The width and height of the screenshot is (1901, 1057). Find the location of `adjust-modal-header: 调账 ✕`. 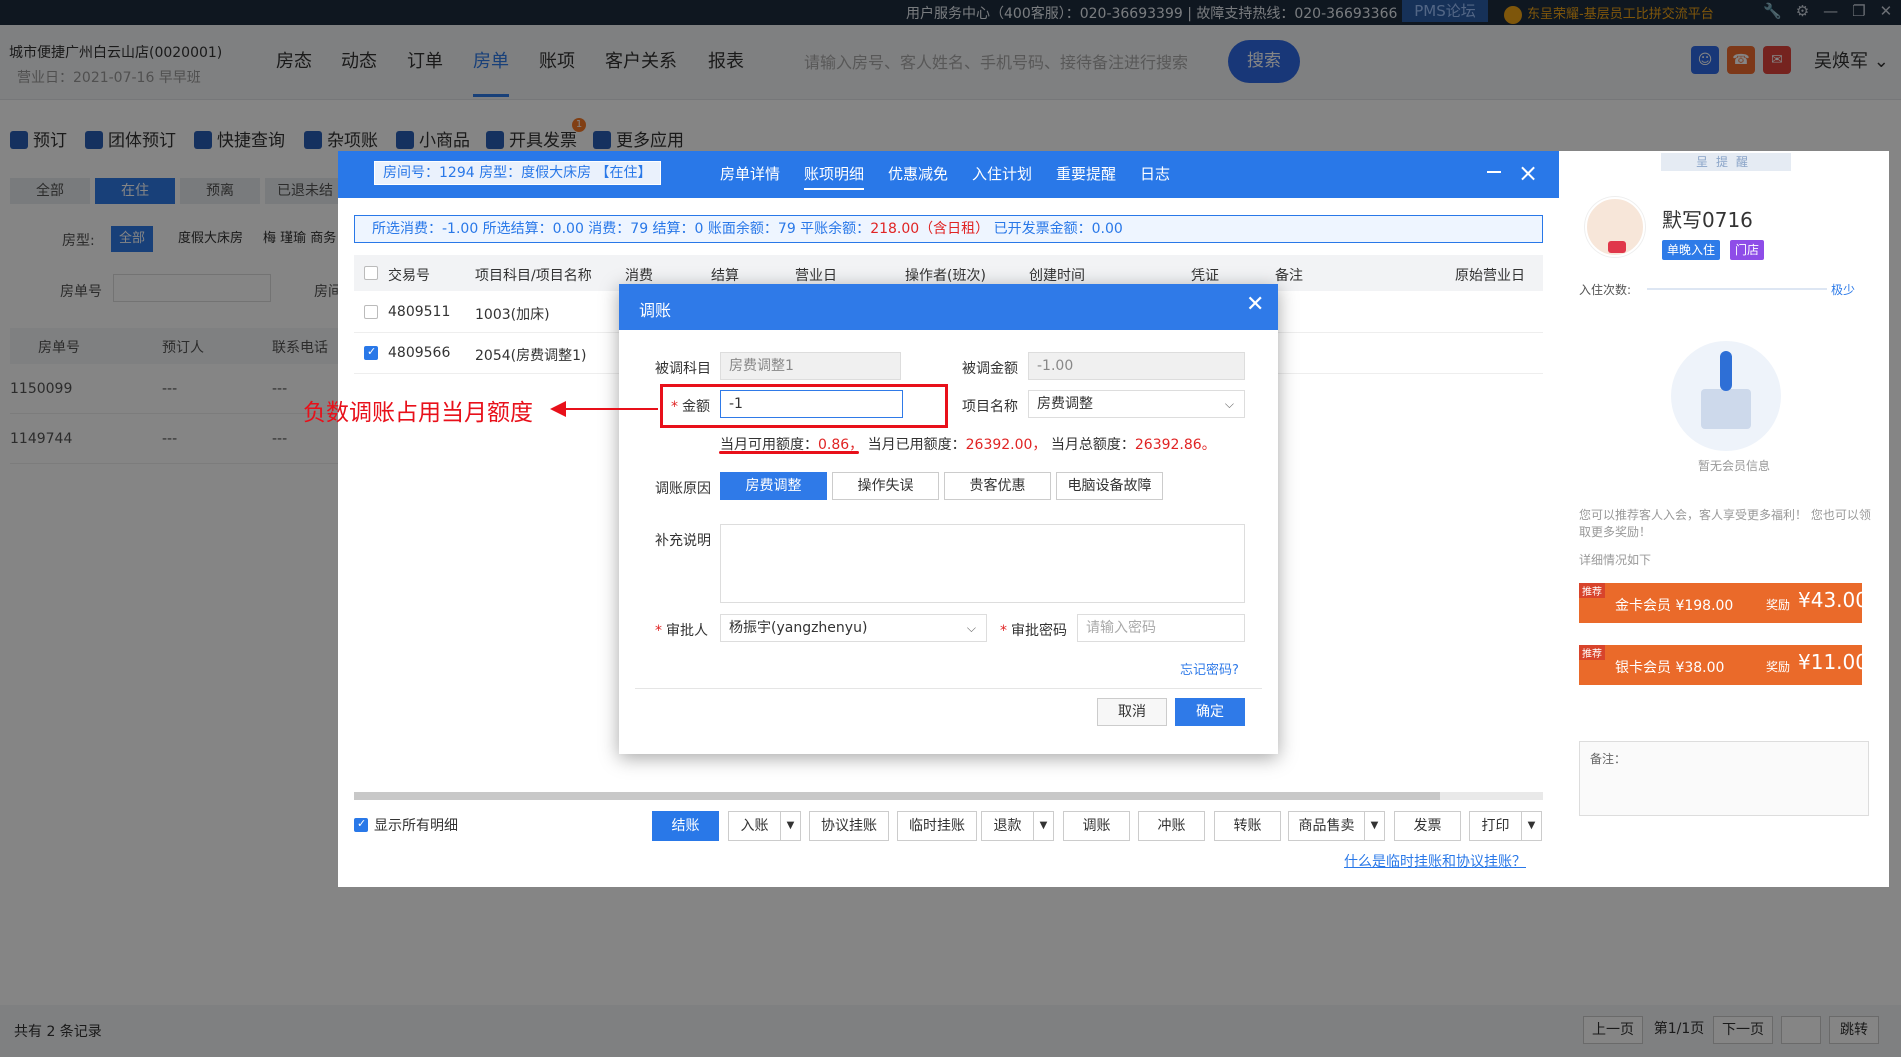

adjust-modal-header: 调账 ✕ is located at coordinates (948, 307).